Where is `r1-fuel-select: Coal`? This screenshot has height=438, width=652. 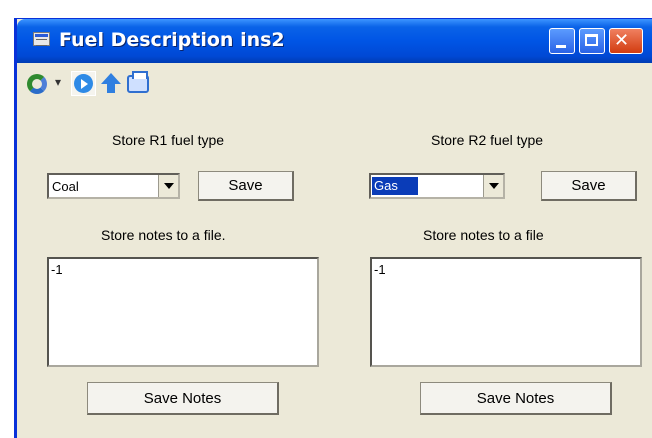
r1-fuel-select: Coal is located at coordinates (113, 186).